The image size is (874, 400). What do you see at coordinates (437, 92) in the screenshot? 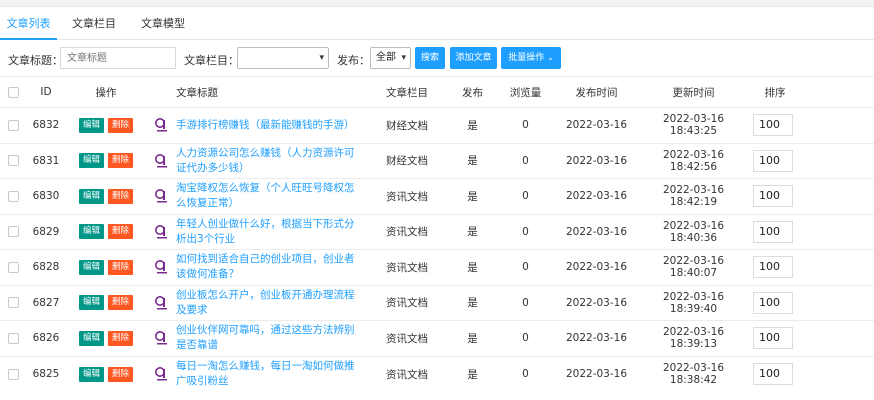
I see `table-header-row: ID 操作 文章标题 文章栏目 发布 浏览量 发布时间 更新时间 排序` at bounding box center [437, 92].